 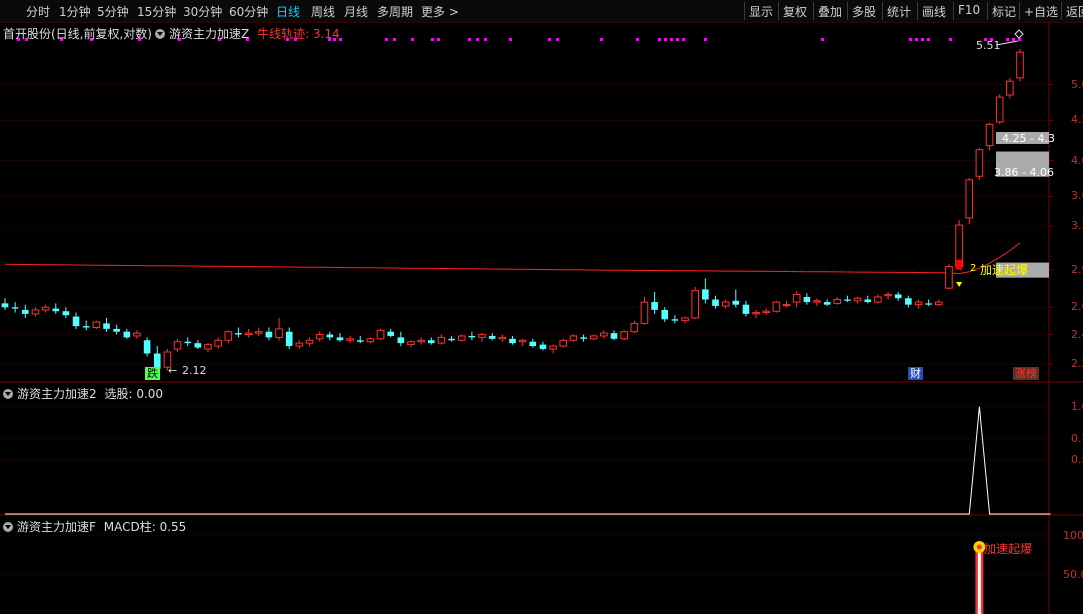 I want to click on marker-cai: 财, so click(x=915, y=373).